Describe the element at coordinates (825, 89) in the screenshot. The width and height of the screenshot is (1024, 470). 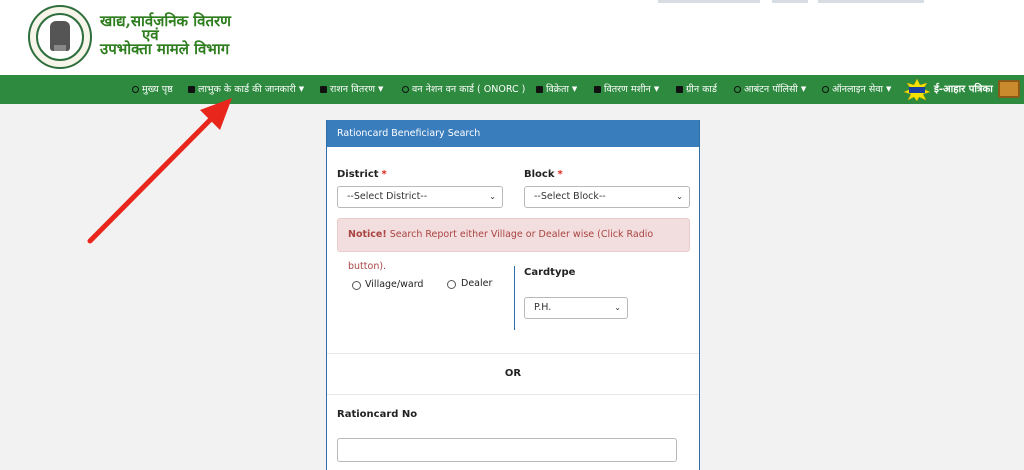
I see `globe-icon` at that location.